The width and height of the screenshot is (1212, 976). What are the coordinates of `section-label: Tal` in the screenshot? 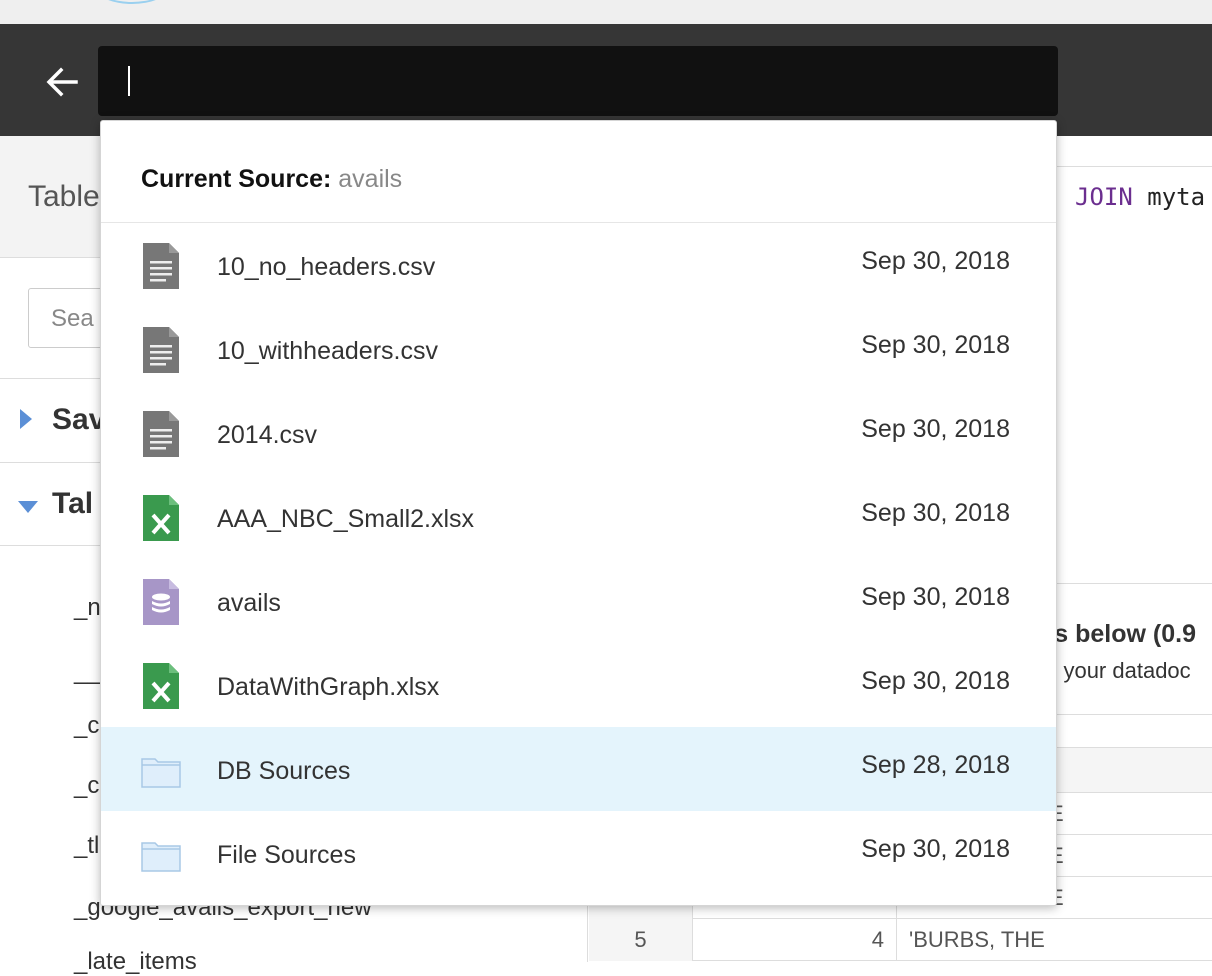 It's located at (73, 503).